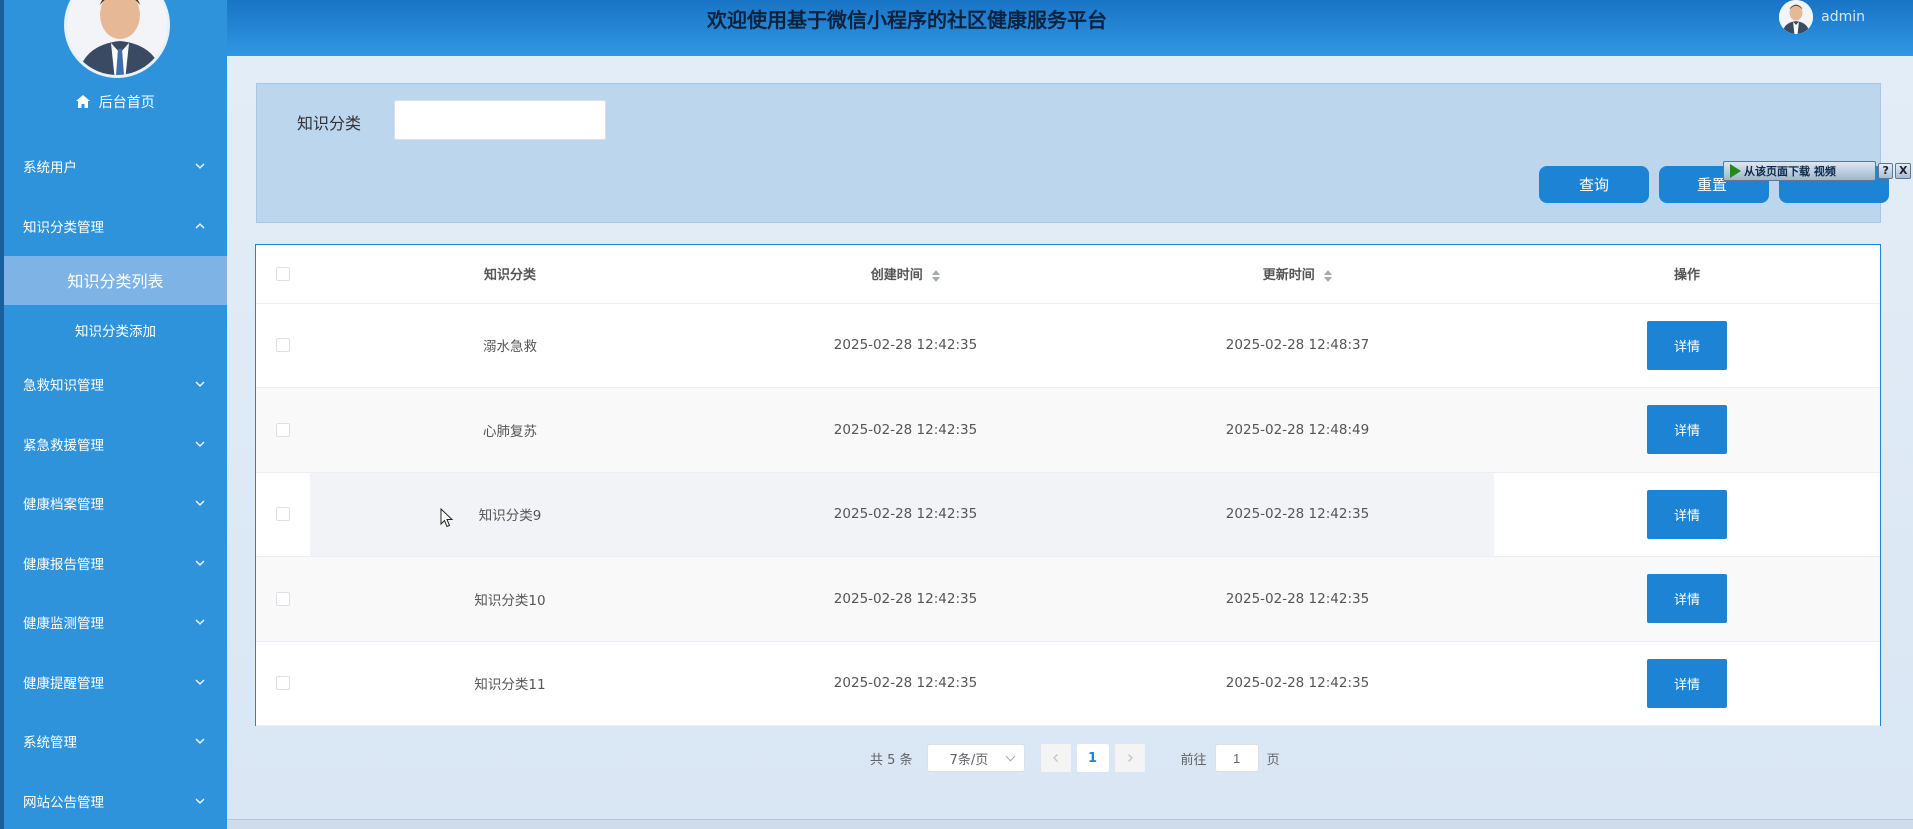  What do you see at coordinates (510, 514) in the screenshot?
I see `cell-category: 知识分类9` at bounding box center [510, 514].